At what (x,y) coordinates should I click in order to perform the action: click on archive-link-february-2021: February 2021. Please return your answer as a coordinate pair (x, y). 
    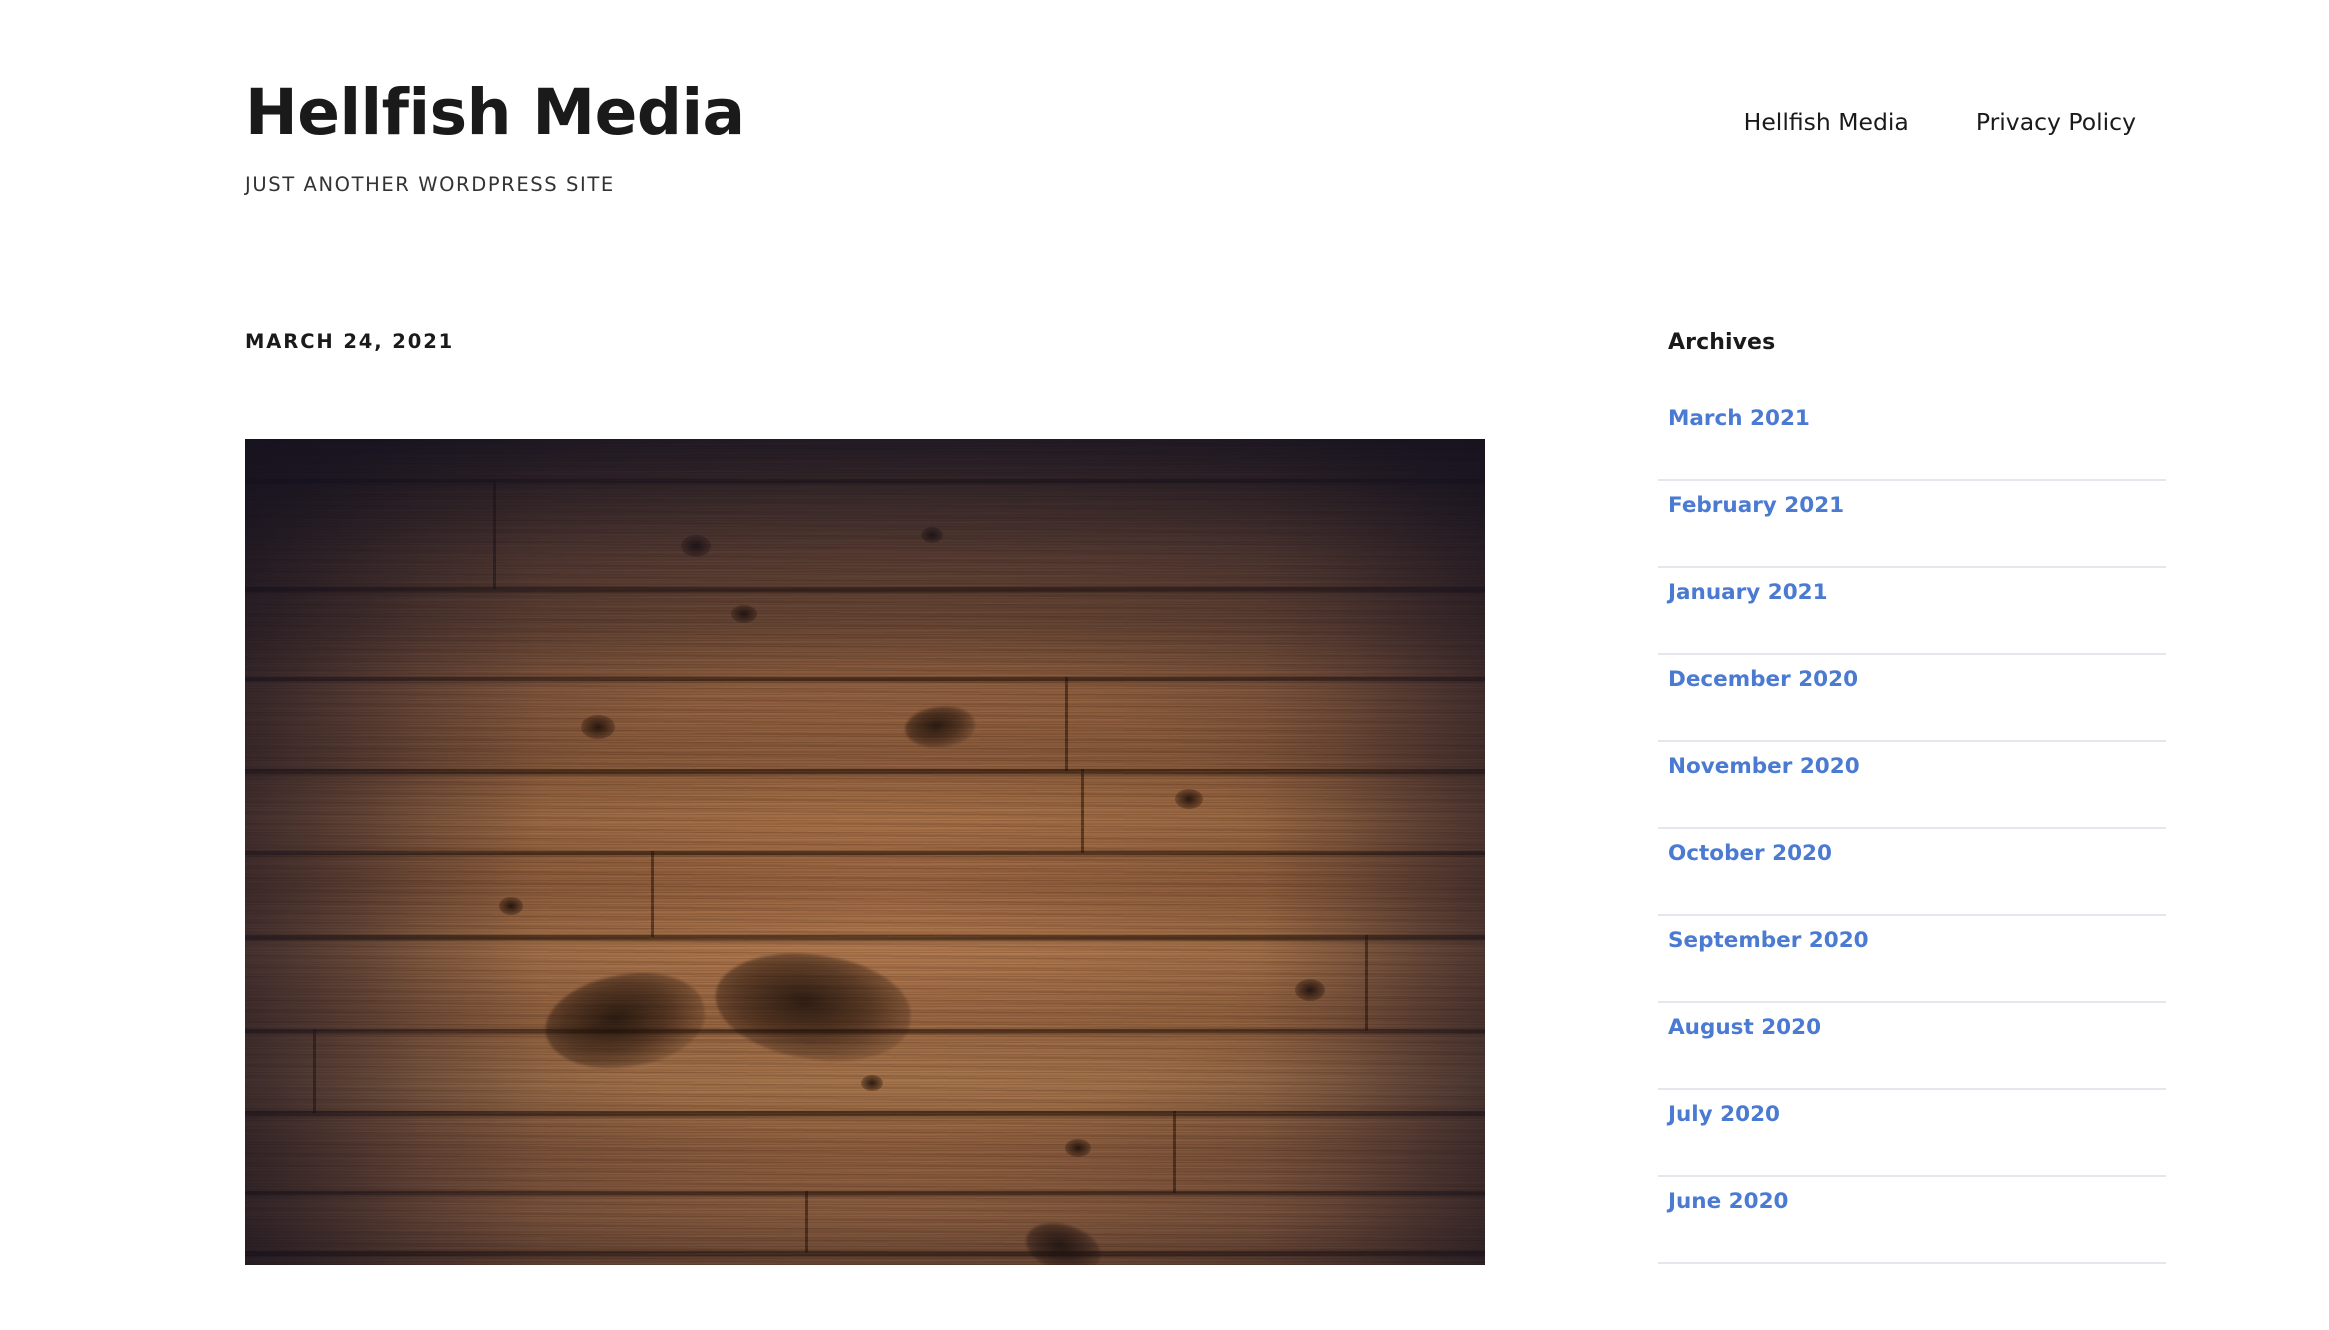
    Looking at the image, I should click on (1756, 506).